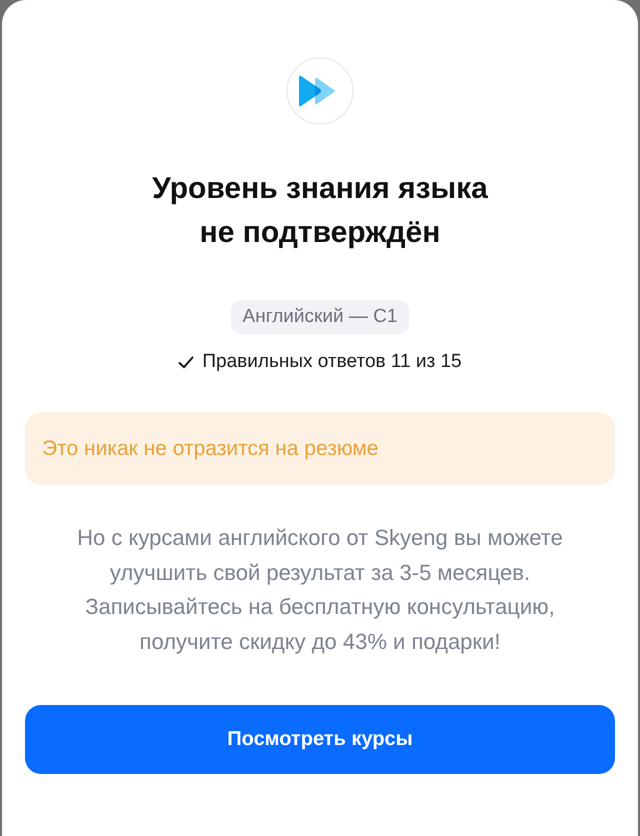 This screenshot has width=640, height=836. What do you see at coordinates (320, 590) in the screenshot?
I see `course-offer-text: Но с курсами английского от Skyeng вы можете улучшить свой результат за 3-5 месяцев. Записывайтесь на бесплатную консультацию, получите скидку до 43% и подарки!` at bounding box center [320, 590].